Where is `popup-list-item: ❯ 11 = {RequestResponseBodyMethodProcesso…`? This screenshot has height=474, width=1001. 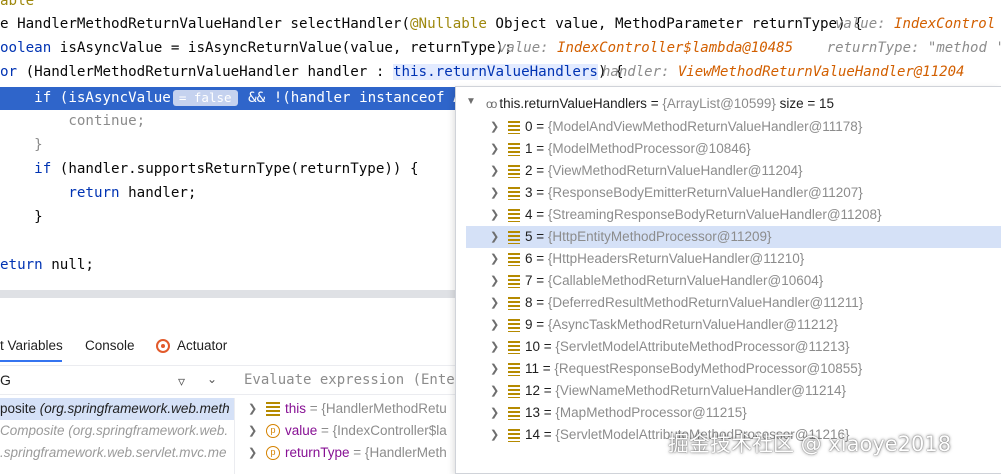 popup-list-item: ❯ 11 = {RequestResponseBodyMethodProcesso… is located at coordinates (733, 369).